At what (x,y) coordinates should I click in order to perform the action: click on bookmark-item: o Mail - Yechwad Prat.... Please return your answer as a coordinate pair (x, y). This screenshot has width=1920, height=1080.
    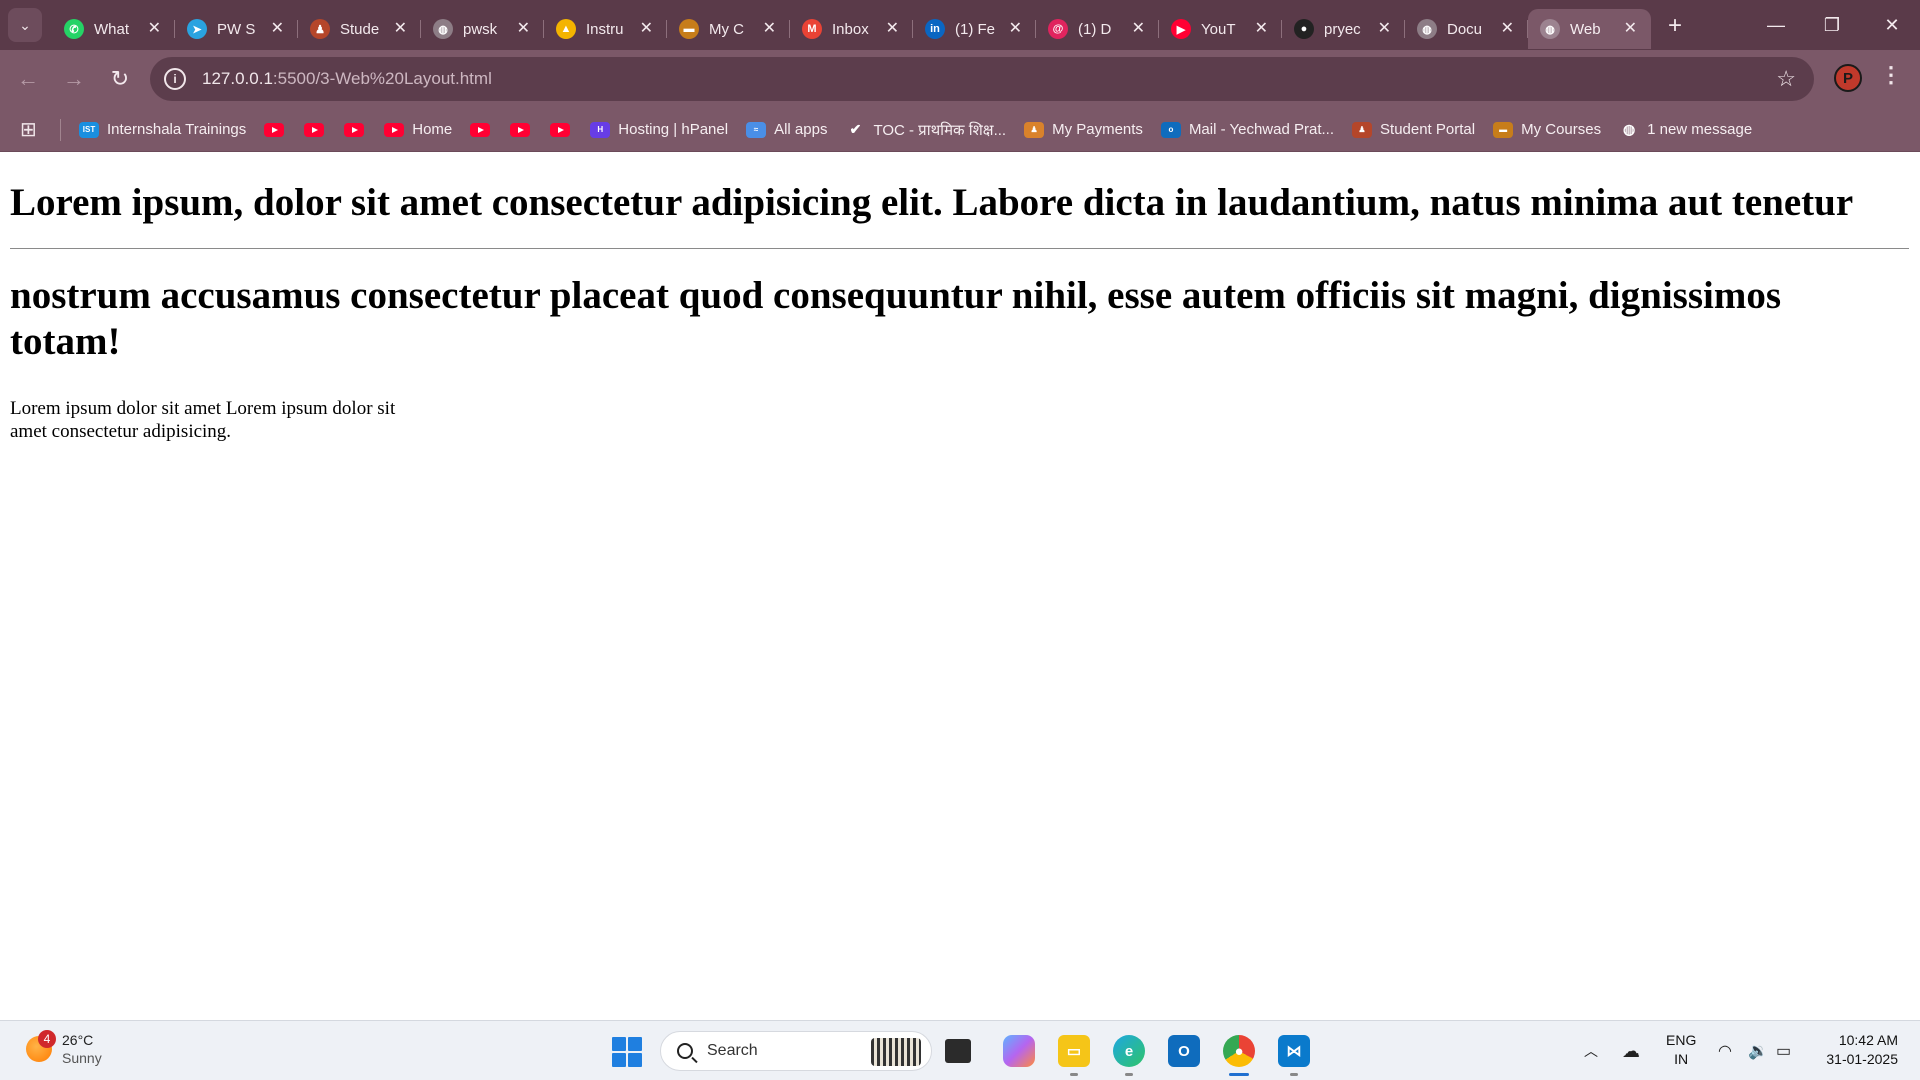
    Looking at the image, I should click on (1247, 129).